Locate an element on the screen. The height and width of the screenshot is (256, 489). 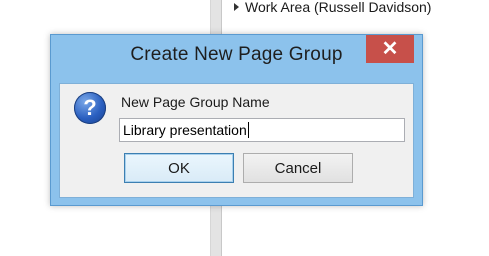
tree-item-label: Work Area (Russell Davidson) is located at coordinates (338, 7).